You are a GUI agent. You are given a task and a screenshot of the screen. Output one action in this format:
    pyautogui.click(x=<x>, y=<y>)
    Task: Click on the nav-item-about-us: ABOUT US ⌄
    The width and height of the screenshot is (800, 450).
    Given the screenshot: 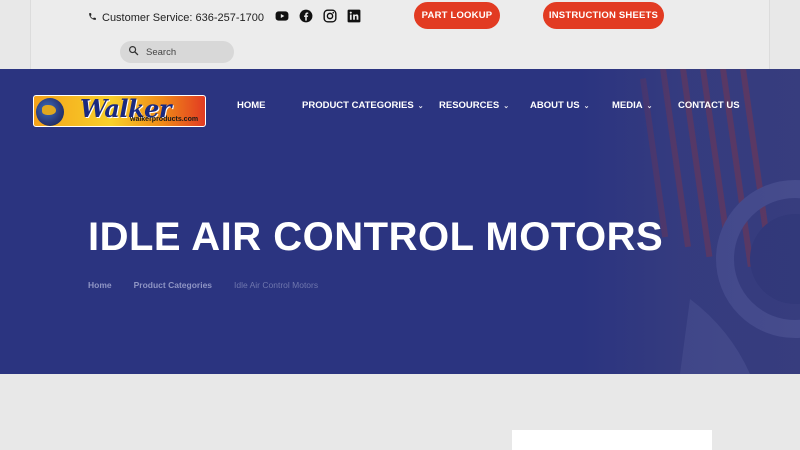 What is the action you would take?
    pyautogui.click(x=560, y=105)
    